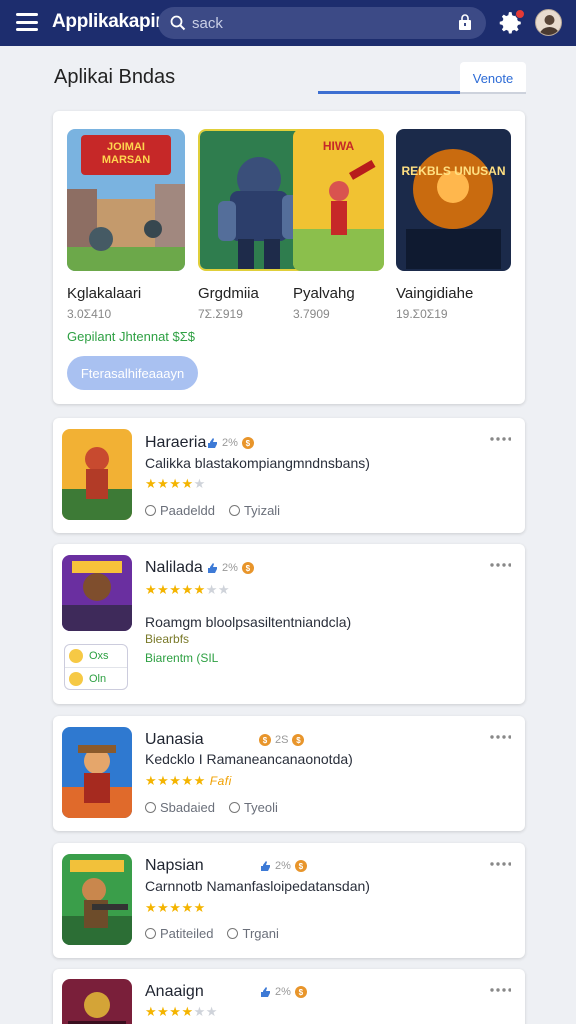 The width and height of the screenshot is (576, 1024). I want to click on section-title: Aplikai Bndas, so click(115, 77).